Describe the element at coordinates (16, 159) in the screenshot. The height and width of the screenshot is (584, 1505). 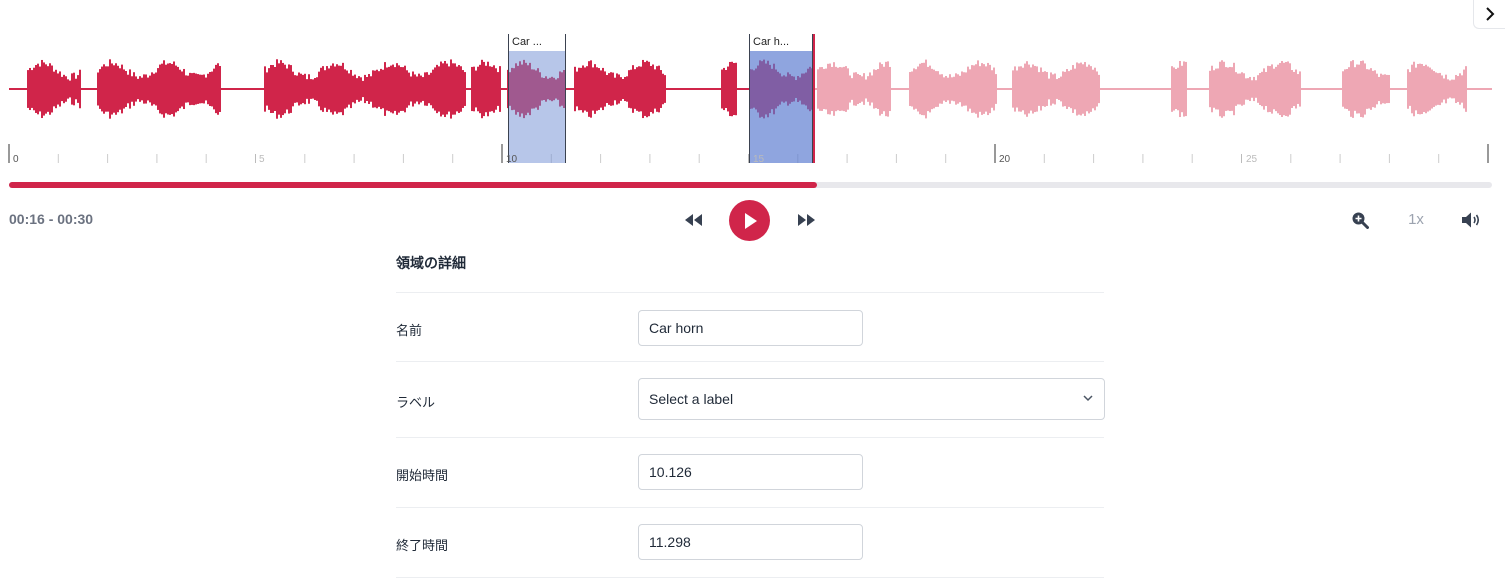
I see `tick-label-0: 0` at that location.